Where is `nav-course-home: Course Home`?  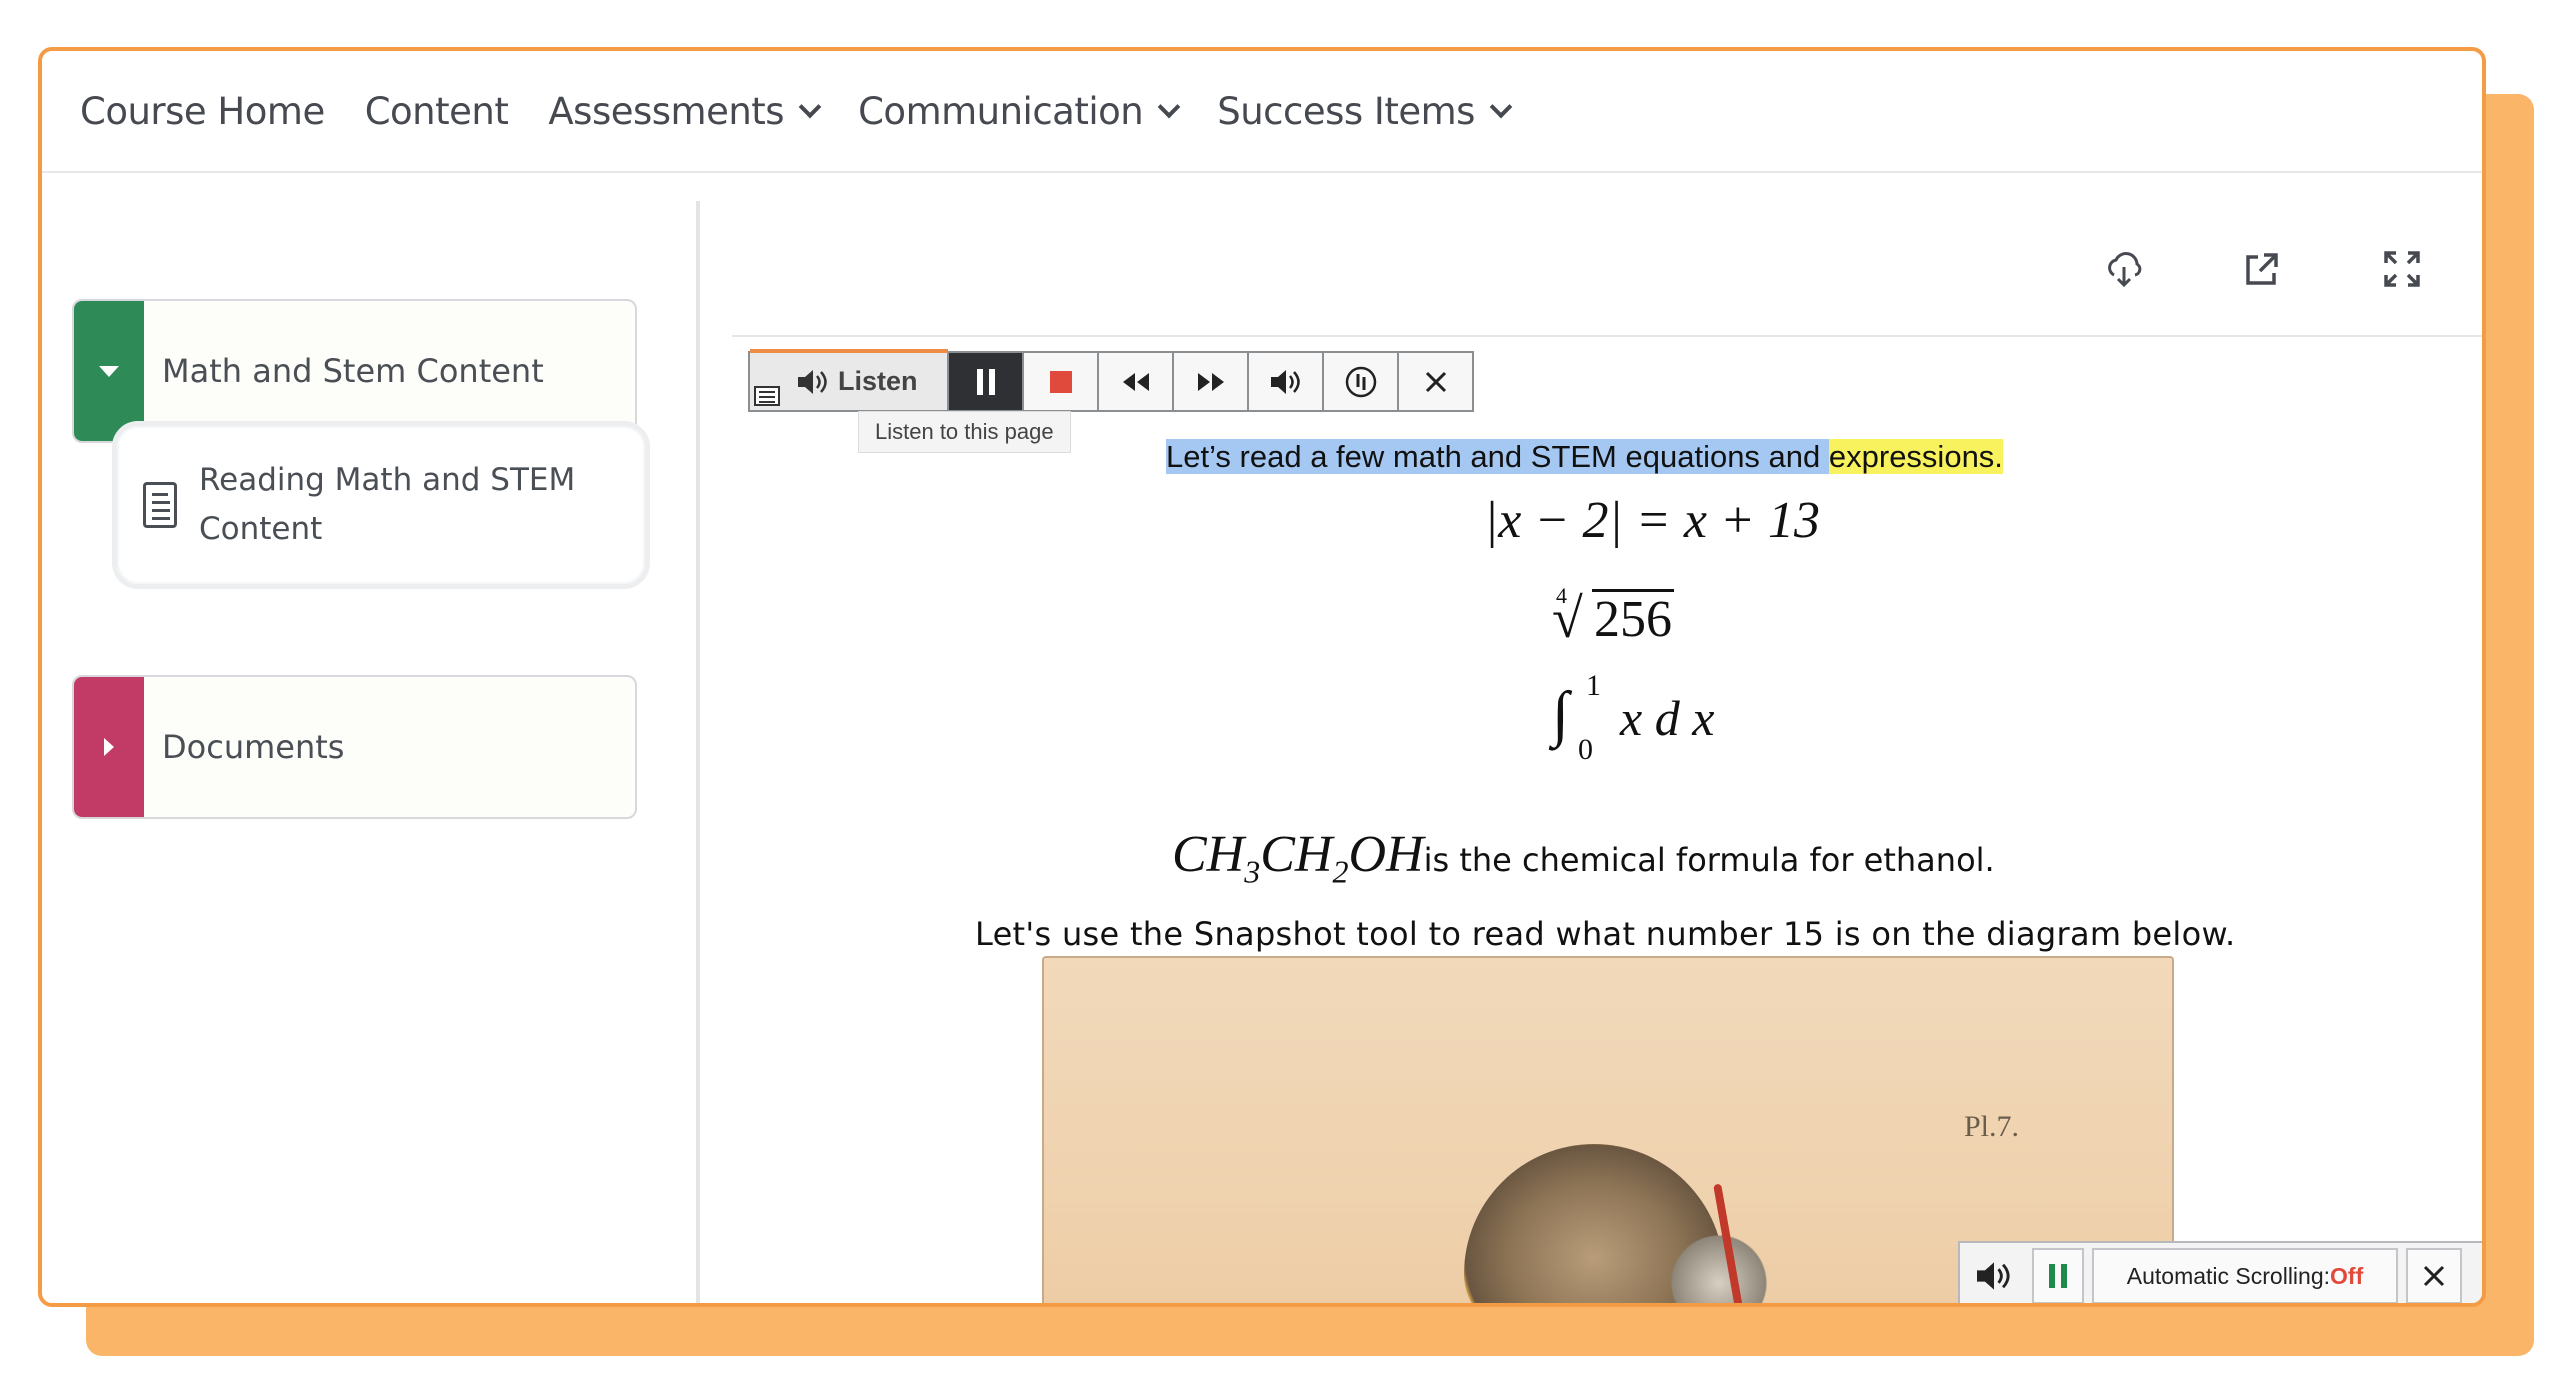
nav-course-home: Course Home is located at coordinates (202, 111).